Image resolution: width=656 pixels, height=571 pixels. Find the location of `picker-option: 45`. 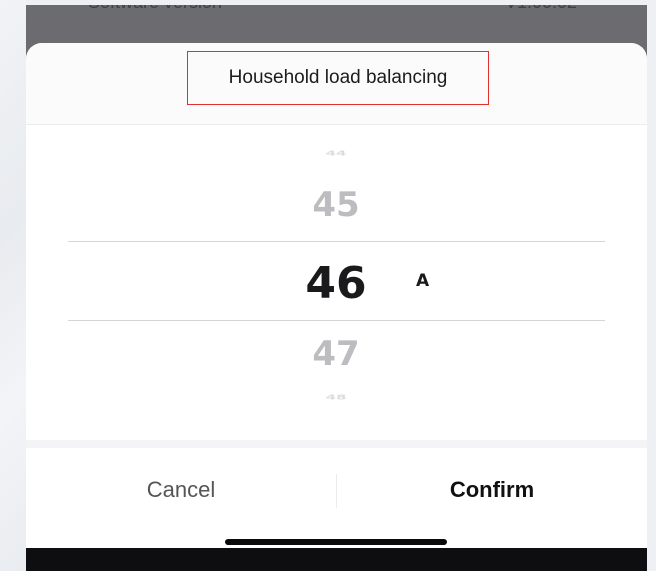

picker-option: 45 is located at coordinates (336, 205).